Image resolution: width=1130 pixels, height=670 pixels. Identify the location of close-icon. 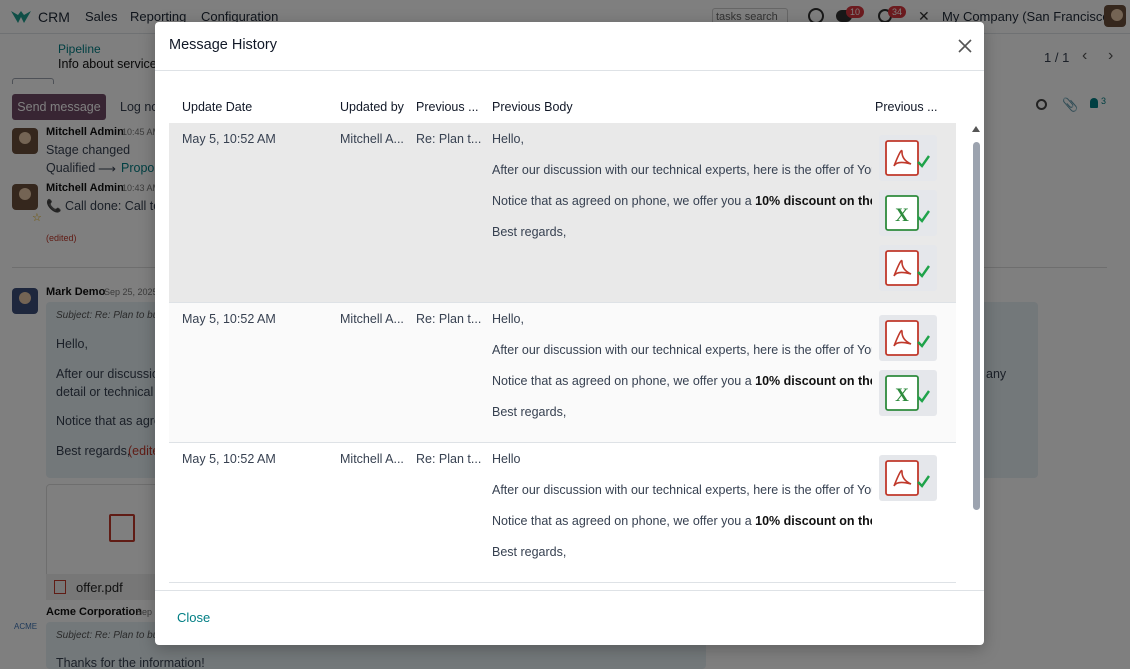
(965, 46).